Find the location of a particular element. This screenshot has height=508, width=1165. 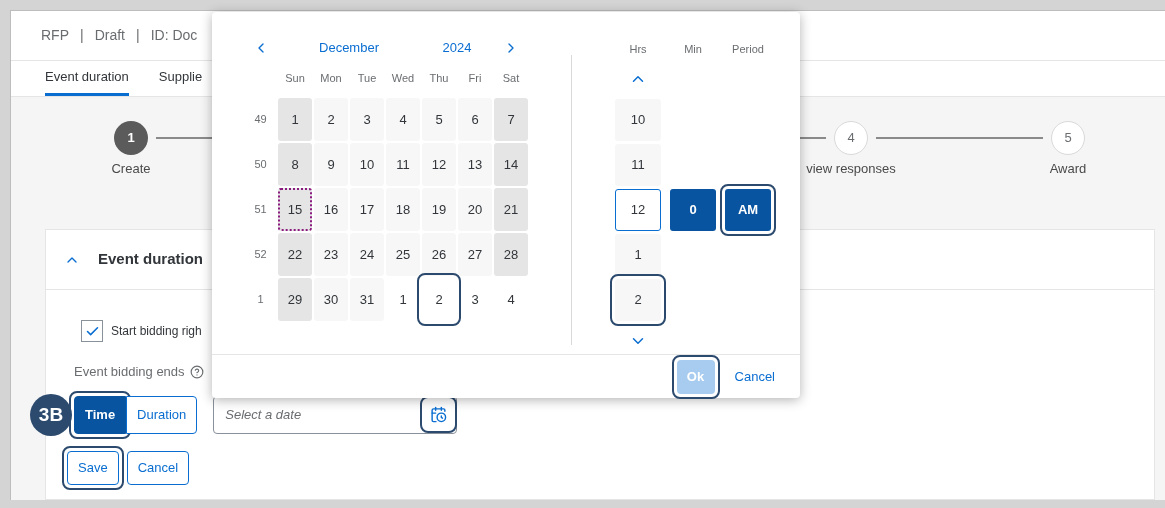

day-cell: 26 is located at coordinates (439, 254).